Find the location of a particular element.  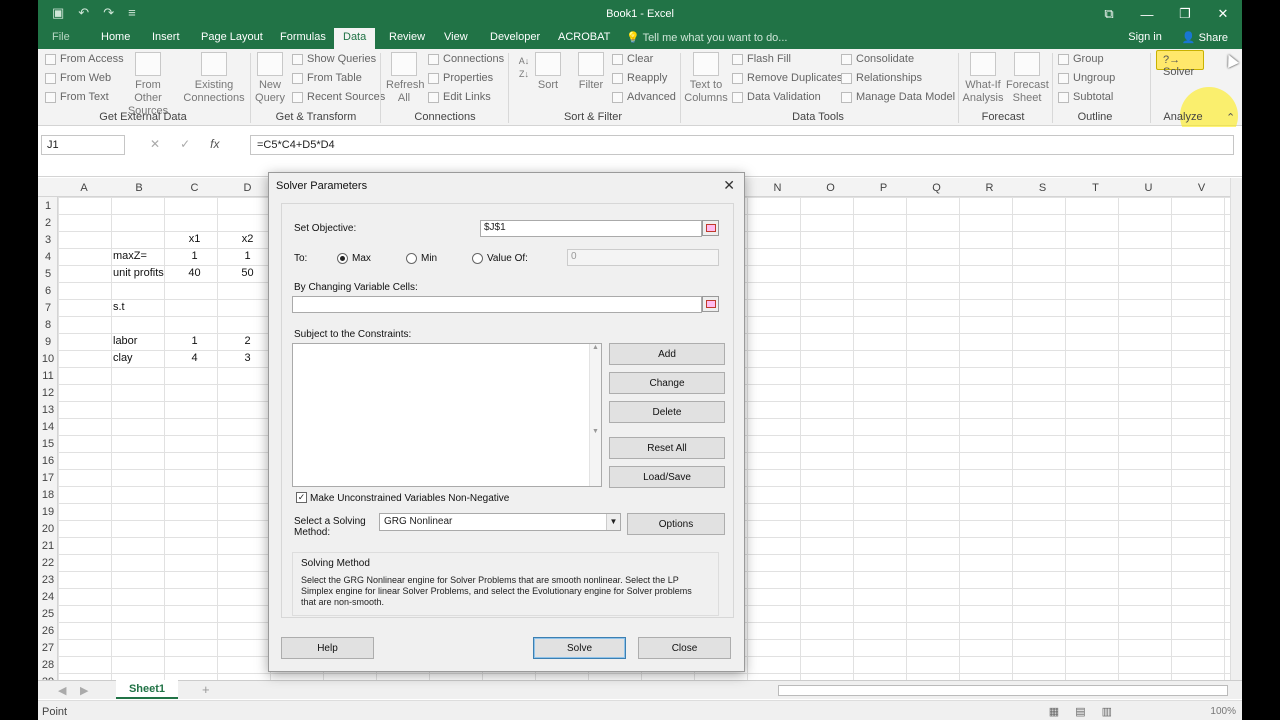

solving-method-select: GRG Nonlinear ▼ is located at coordinates (500, 522).